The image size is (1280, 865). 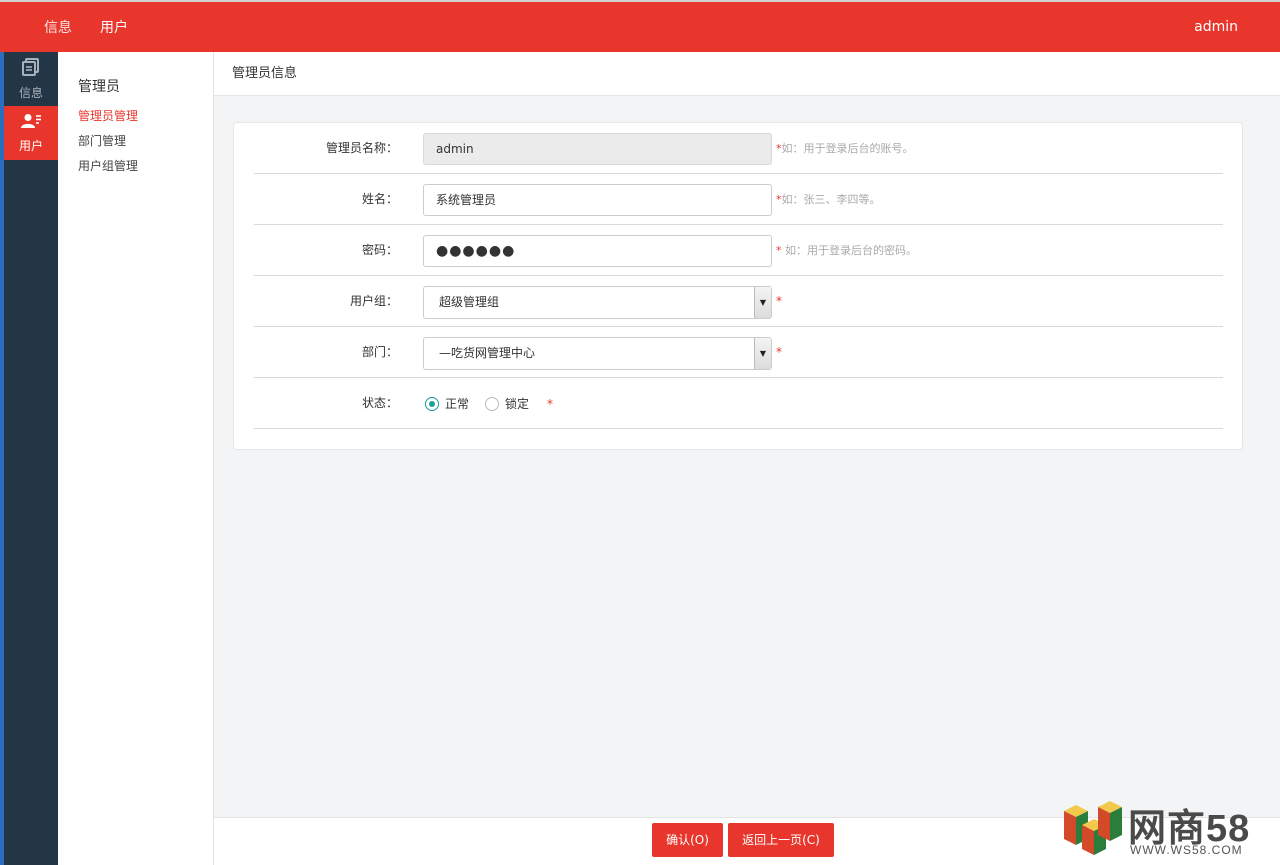 I want to click on usergroup-label: 用户组：, so click(x=373, y=301).